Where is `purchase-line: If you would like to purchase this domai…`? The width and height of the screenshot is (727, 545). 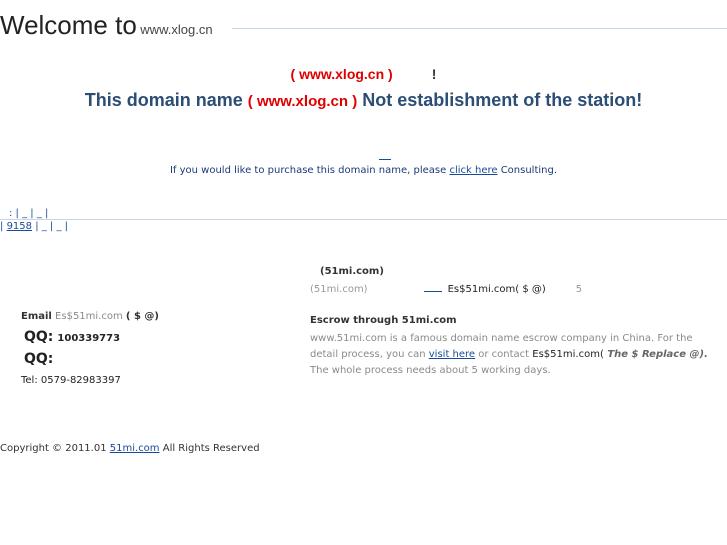 purchase-line: If you would like to purchase this domai… is located at coordinates (363, 170).